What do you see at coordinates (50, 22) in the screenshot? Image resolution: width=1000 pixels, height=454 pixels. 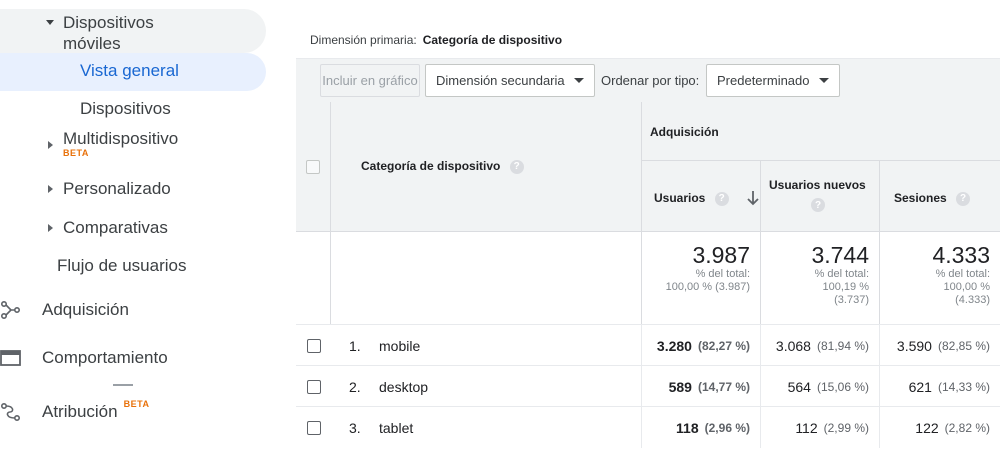 I see `caret-down-icon` at bounding box center [50, 22].